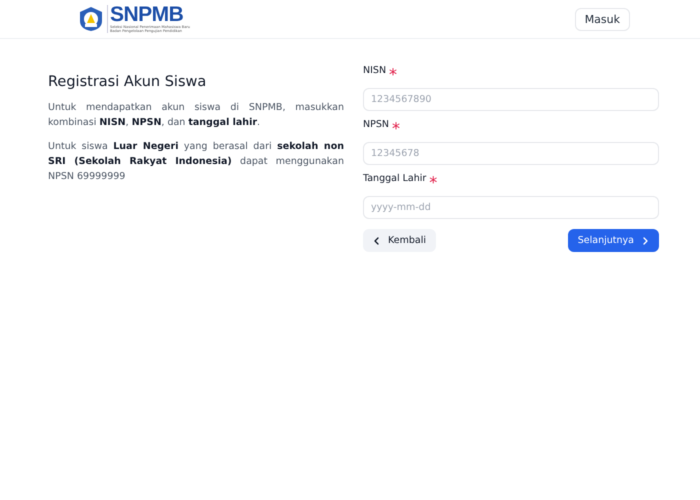  I want to click on field-label: NPSN, so click(376, 125).